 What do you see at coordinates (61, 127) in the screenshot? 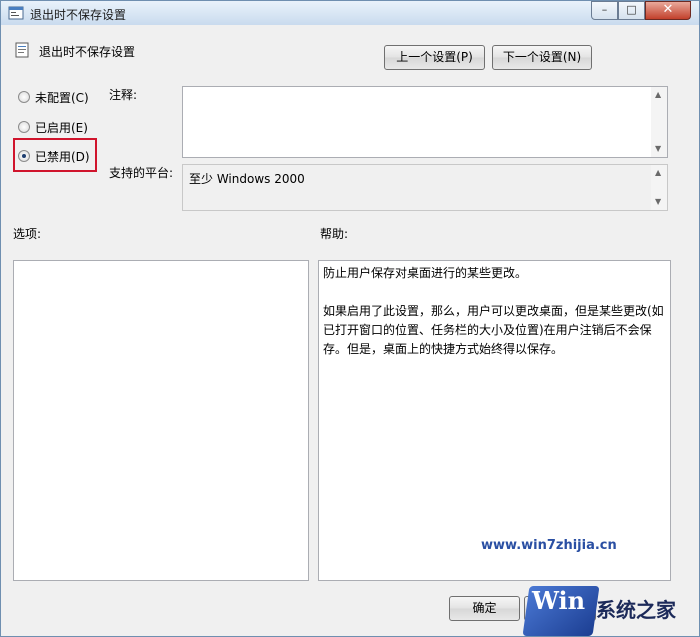
I see `radio-label: 已启用(E)` at bounding box center [61, 127].